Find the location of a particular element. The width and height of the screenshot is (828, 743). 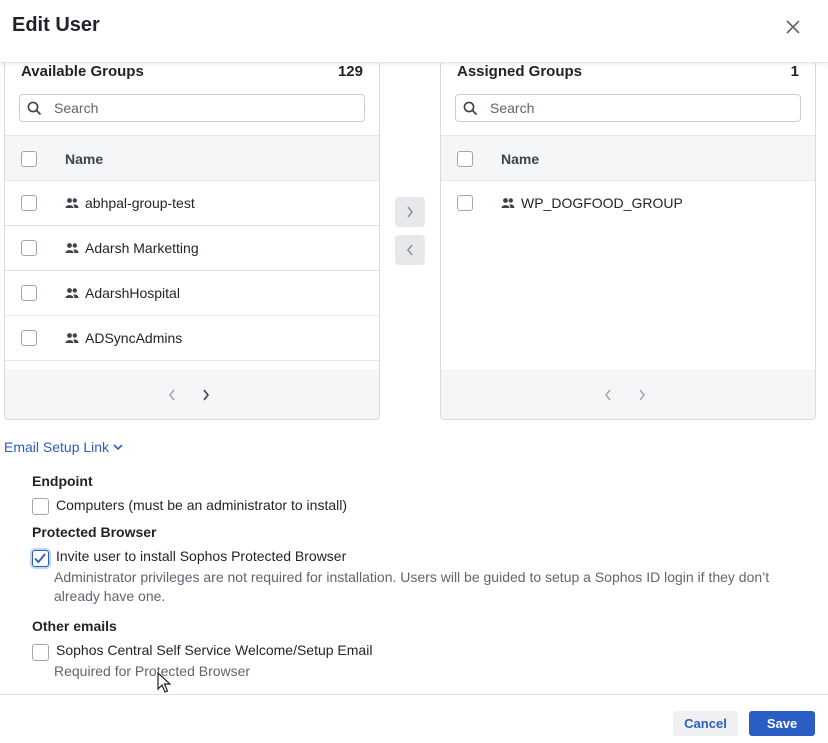

group-name: ADSyncAdmins is located at coordinates (134, 338).